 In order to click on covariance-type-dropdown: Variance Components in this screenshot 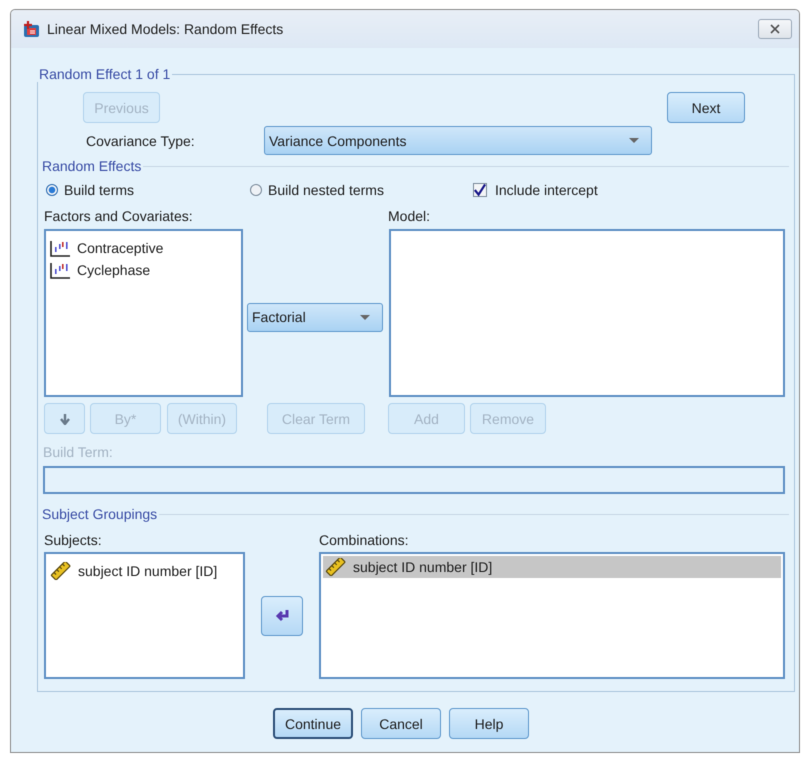, I will do `click(458, 140)`.